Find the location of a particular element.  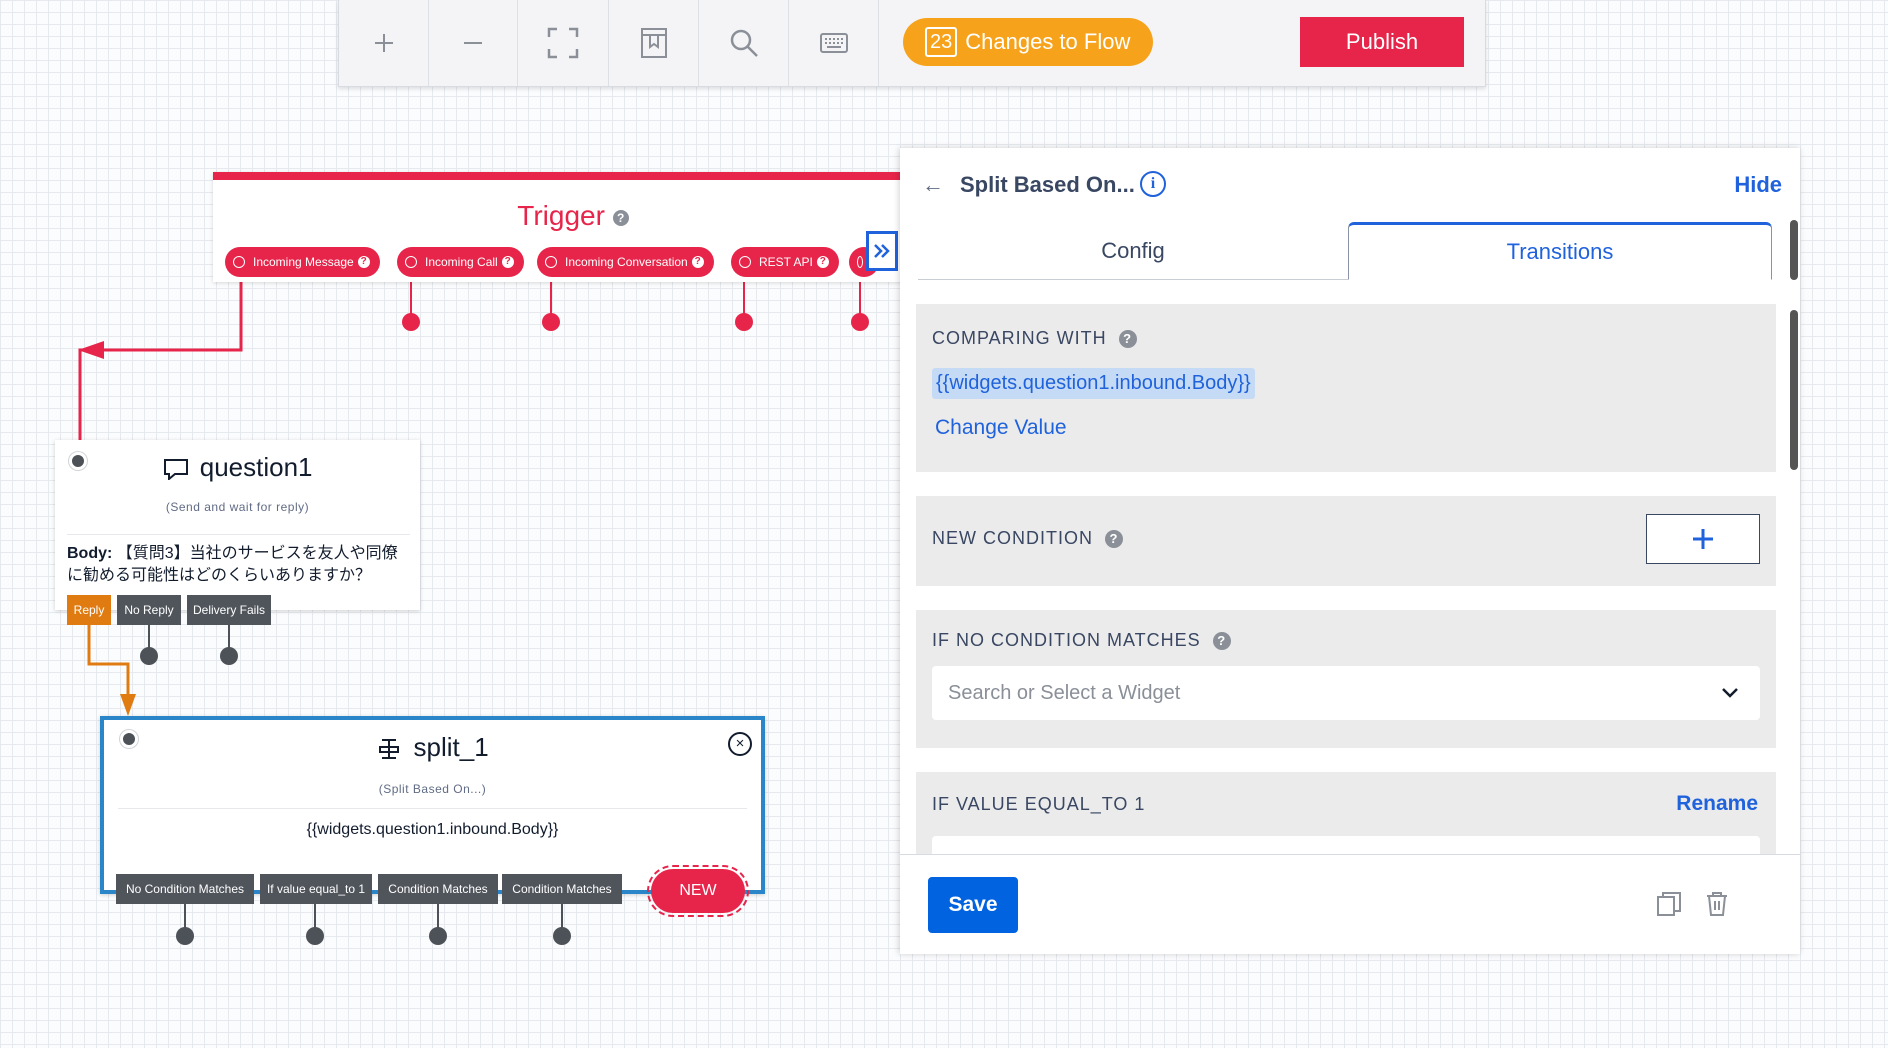

comparing-with-label: COMPARING WITH? is located at coordinates (1034, 338).